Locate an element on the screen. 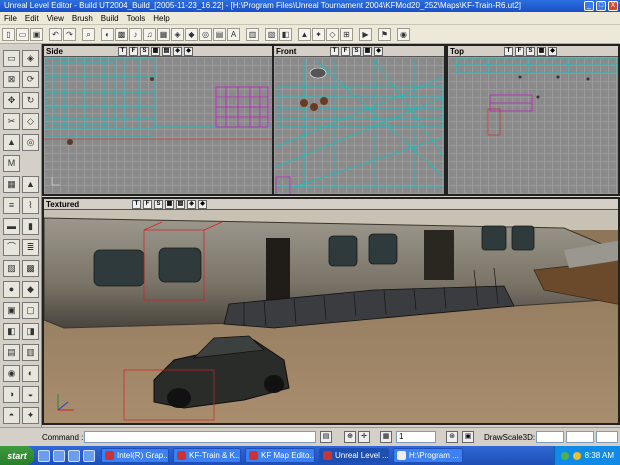 The image size is (620, 465). build-all-icon: ⊞ is located at coordinates (346, 34).